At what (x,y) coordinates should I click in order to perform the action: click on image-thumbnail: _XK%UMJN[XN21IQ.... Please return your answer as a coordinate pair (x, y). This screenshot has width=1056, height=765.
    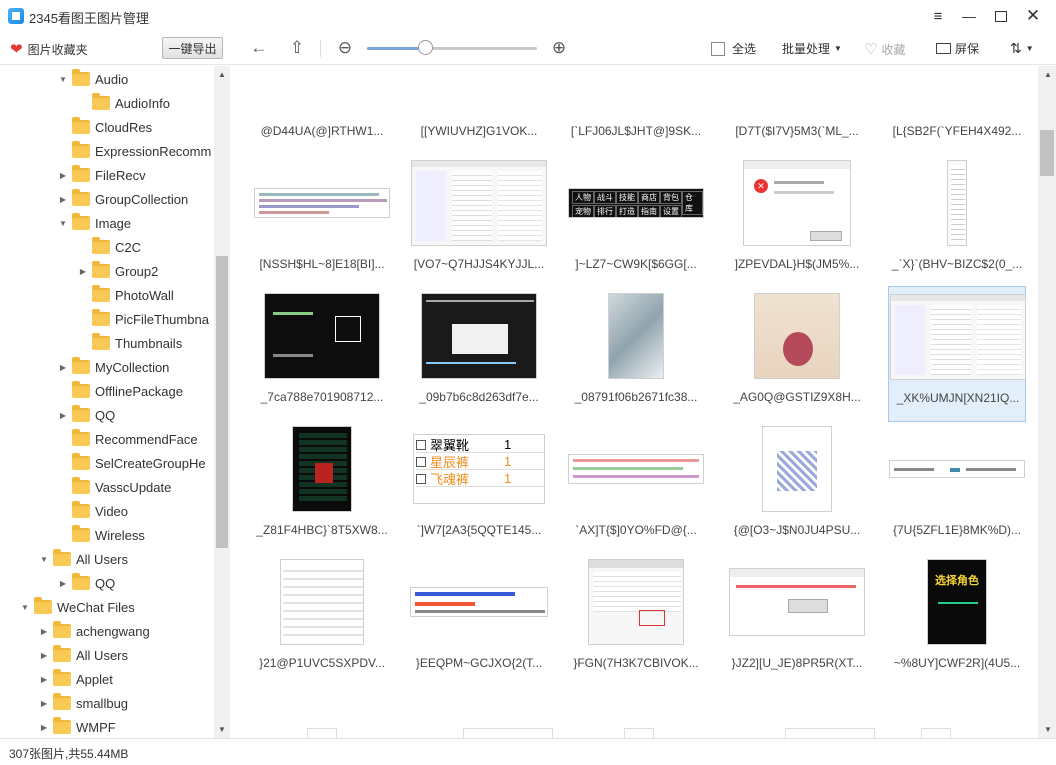
    Looking at the image, I should click on (957, 354).